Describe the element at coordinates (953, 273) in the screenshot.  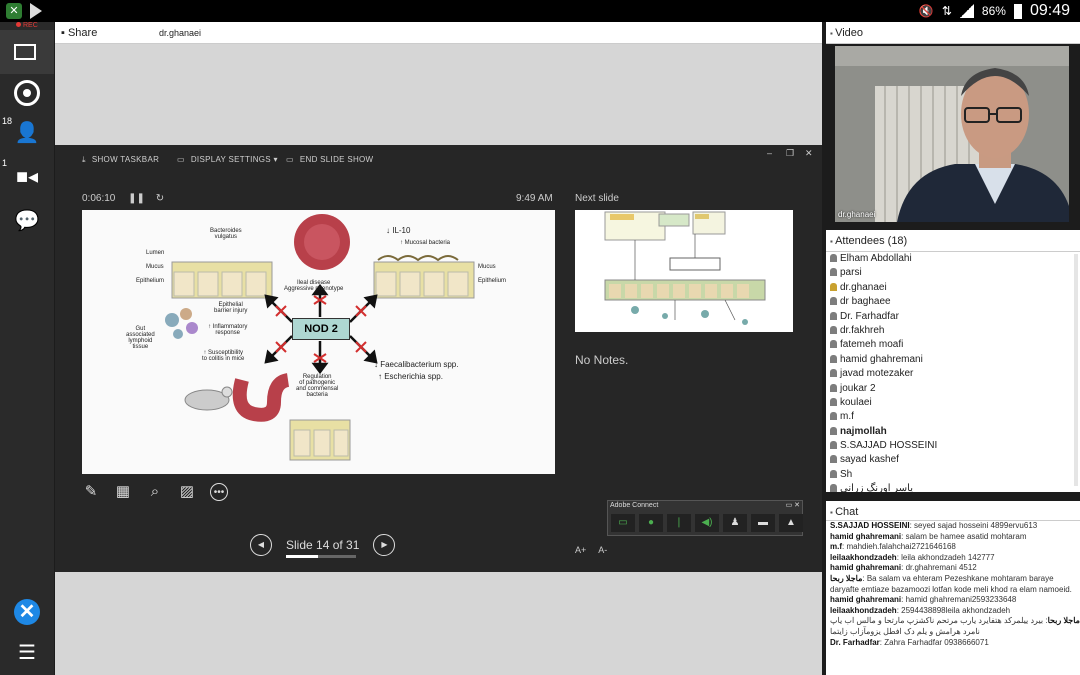
I see `attendee-item: parsi` at that location.